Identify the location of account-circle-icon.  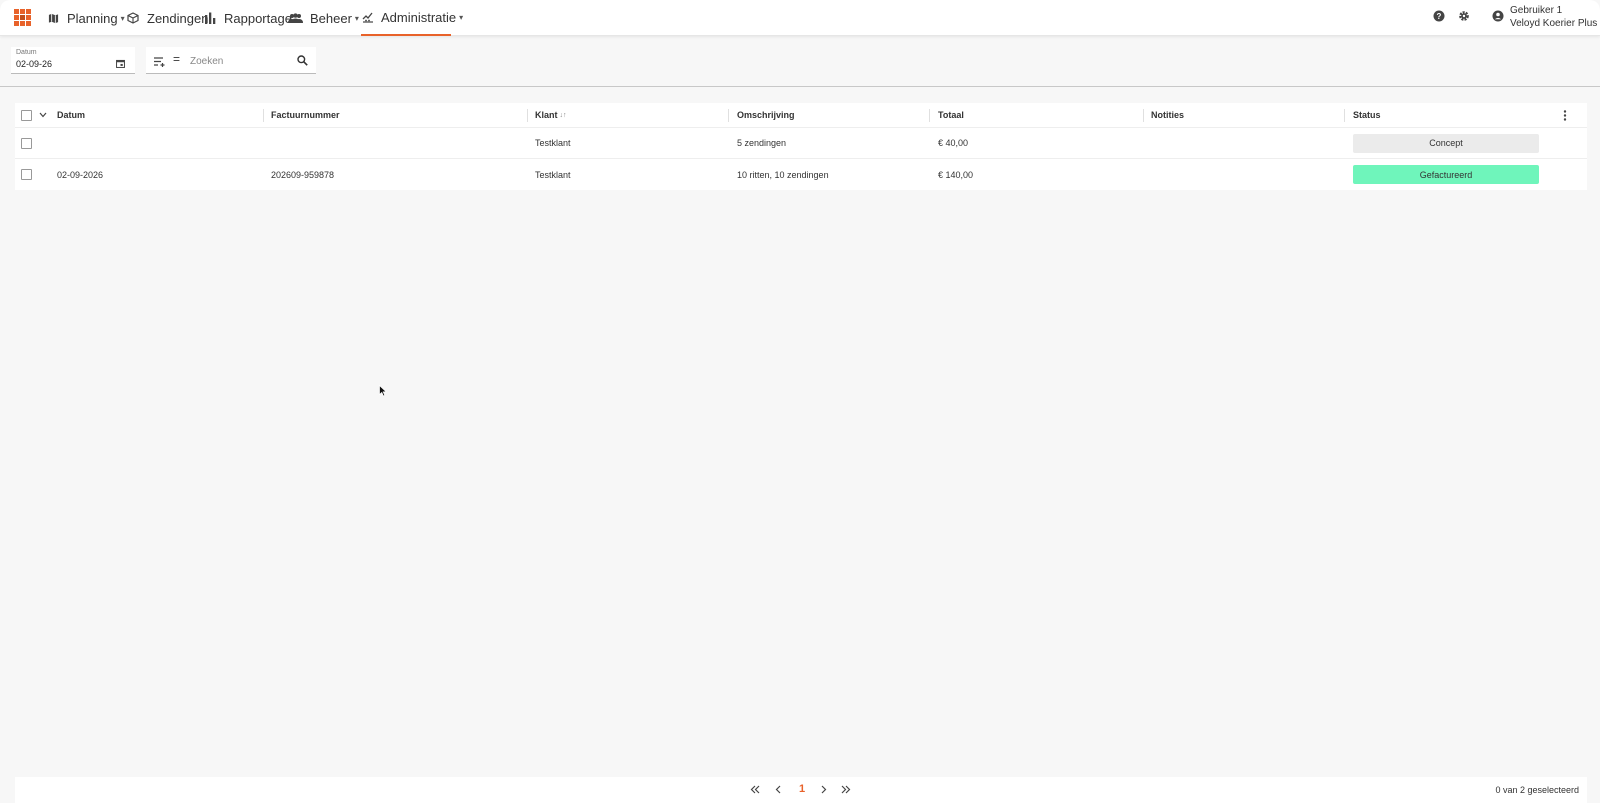
(1498, 17).